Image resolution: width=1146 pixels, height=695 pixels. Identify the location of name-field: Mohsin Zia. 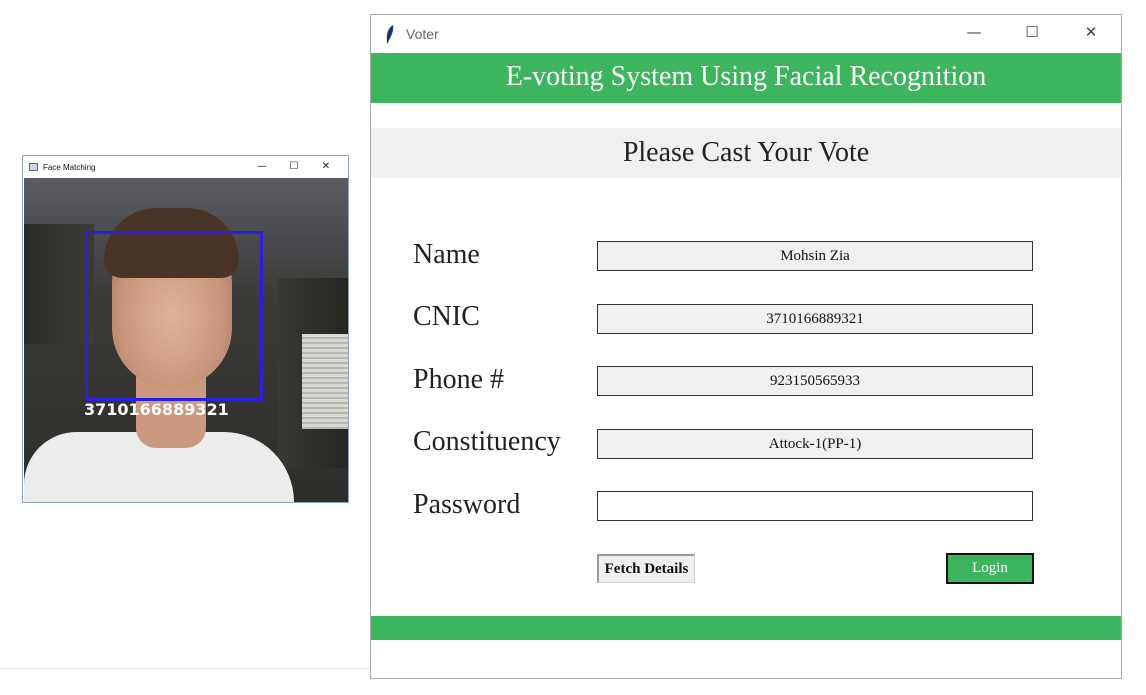
(815, 256).